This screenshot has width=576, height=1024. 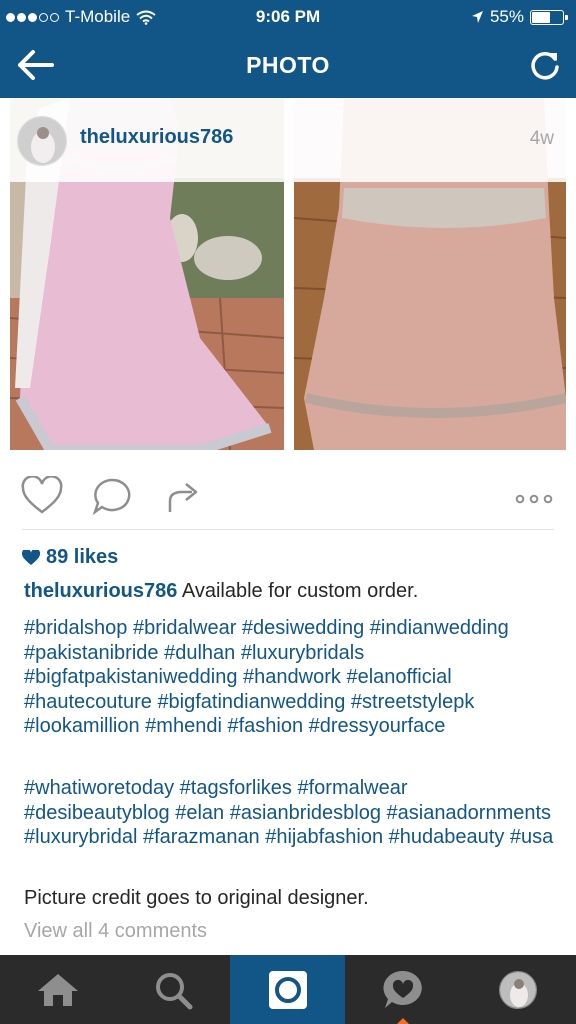 What do you see at coordinates (100, 591) in the screenshot?
I see `caption-username: theluxurious786` at bounding box center [100, 591].